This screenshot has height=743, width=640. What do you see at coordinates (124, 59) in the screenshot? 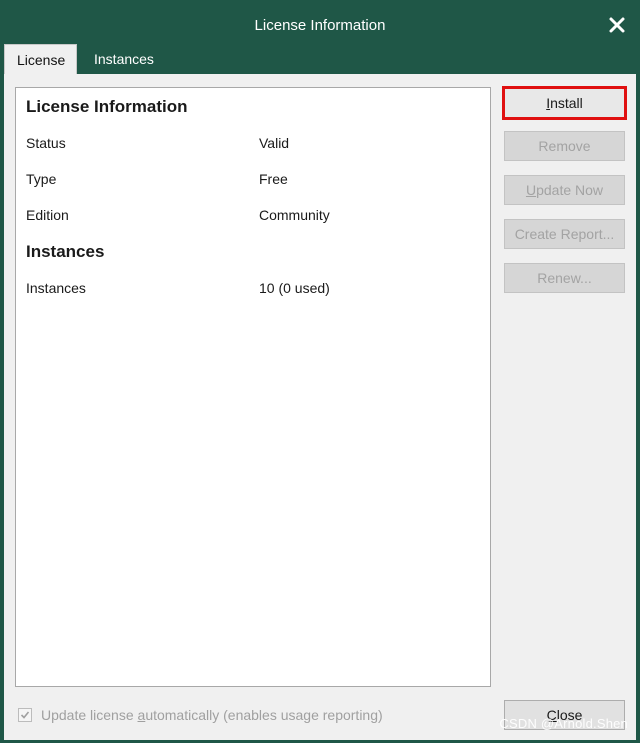
I see `tab-instances: Instances` at bounding box center [124, 59].